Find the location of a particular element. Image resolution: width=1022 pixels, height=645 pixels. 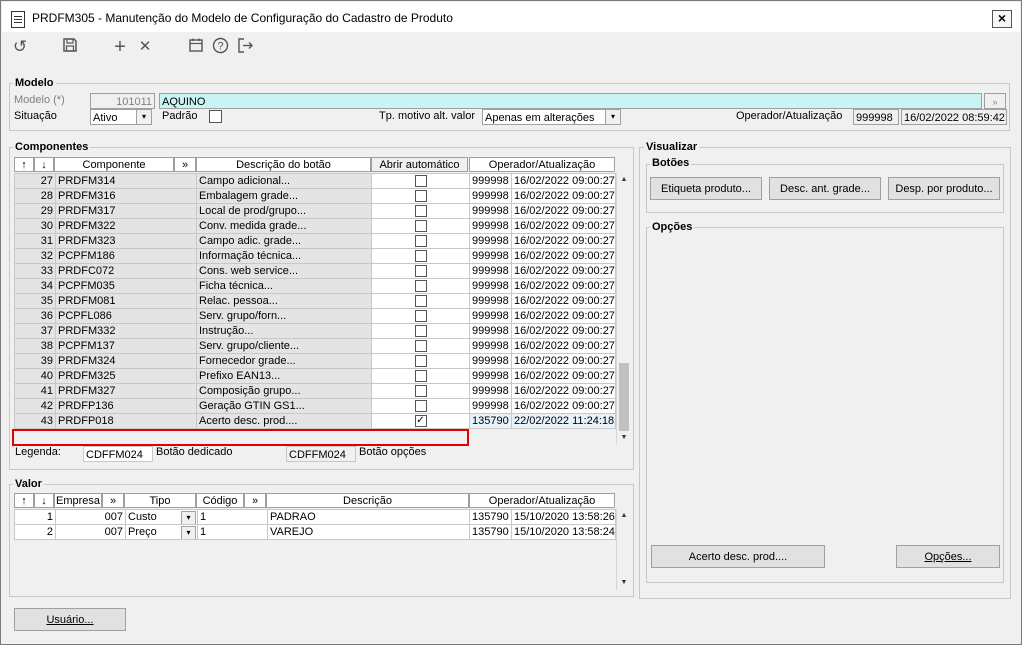

tp-motivo-select: Apenas em alterações ▾ is located at coordinates (551, 117).